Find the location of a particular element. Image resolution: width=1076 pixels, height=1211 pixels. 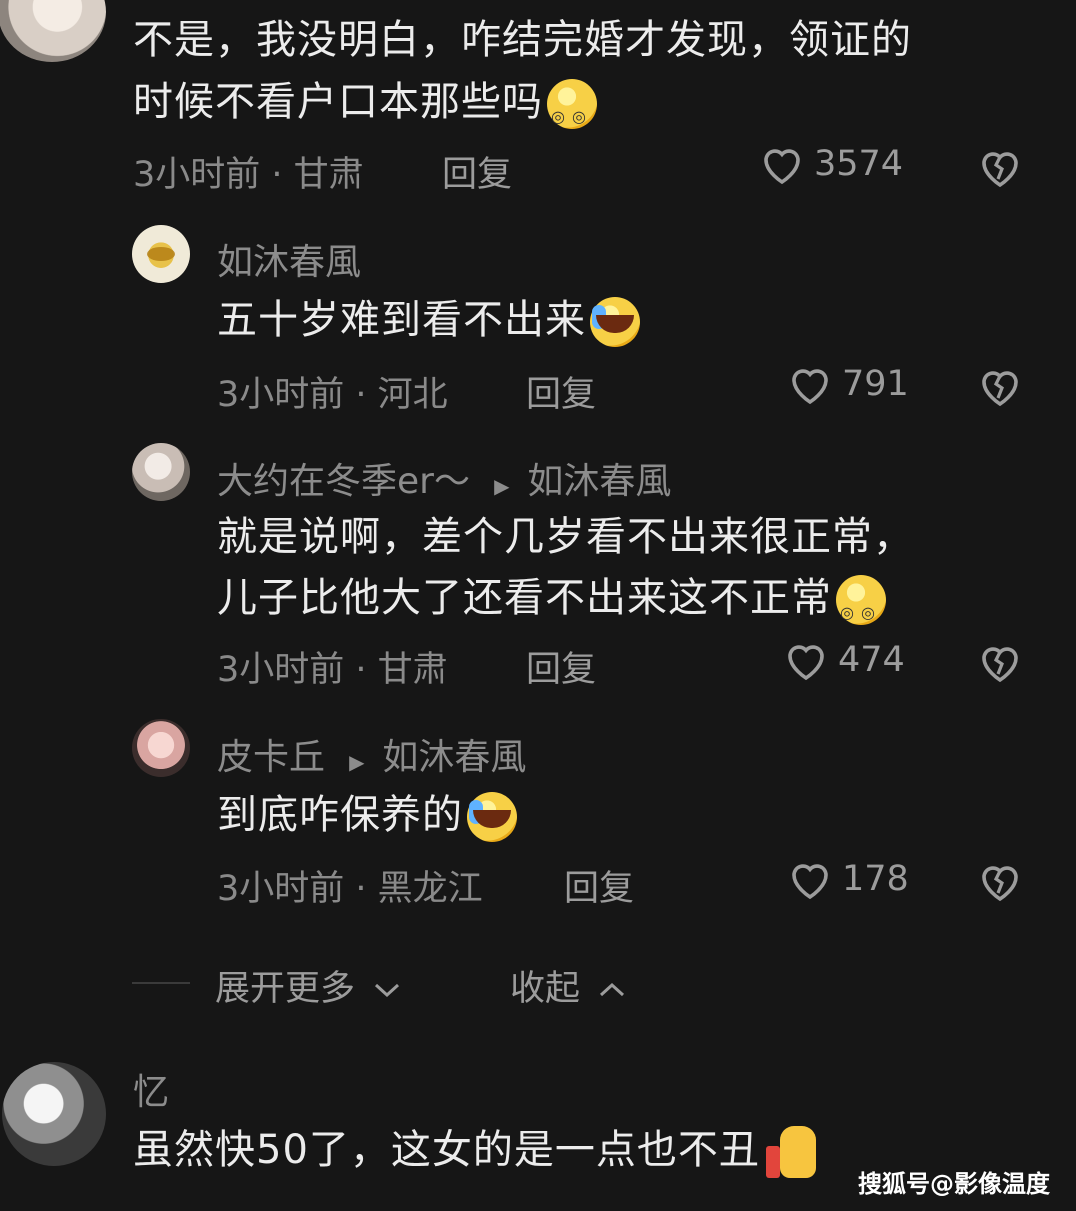

comment-text: 五十岁难到看不出来 is located at coordinates (428, 320).